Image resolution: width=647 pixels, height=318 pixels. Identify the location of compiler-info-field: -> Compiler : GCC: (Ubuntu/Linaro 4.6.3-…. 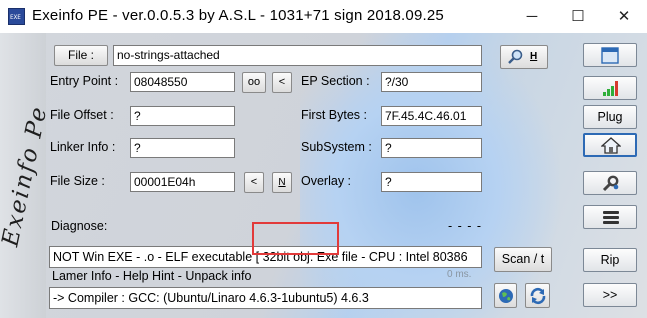
(265, 298).